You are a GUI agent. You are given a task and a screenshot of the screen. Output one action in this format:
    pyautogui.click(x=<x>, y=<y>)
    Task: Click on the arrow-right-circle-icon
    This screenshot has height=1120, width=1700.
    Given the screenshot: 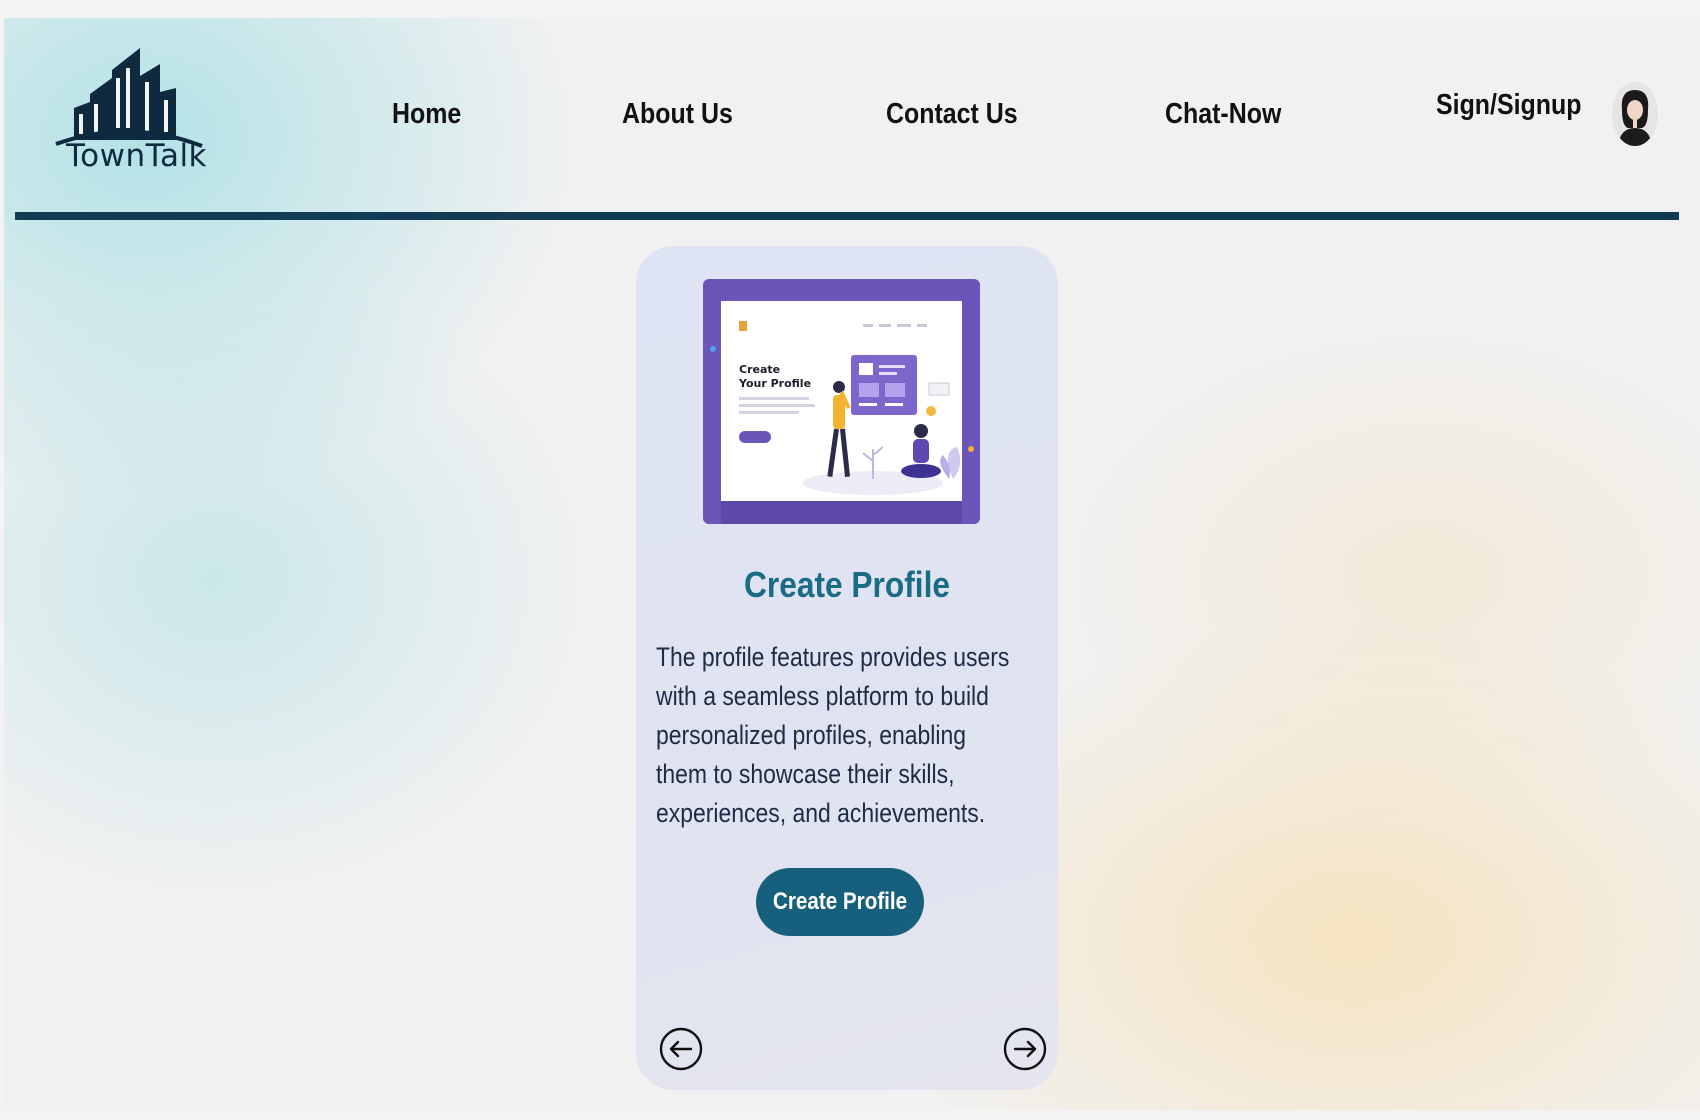 What is the action you would take?
    pyautogui.click(x=1025, y=1049)
    